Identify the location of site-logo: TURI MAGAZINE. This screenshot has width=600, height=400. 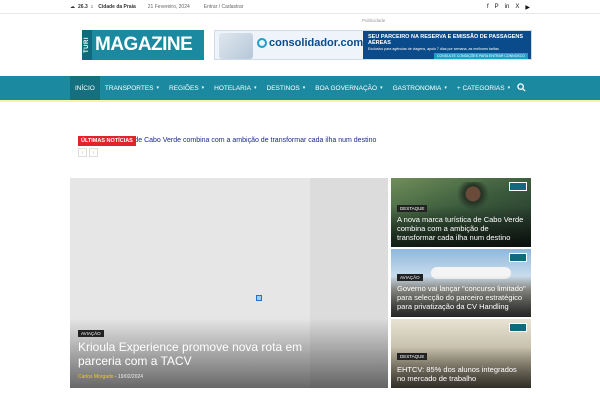
(143, 45).